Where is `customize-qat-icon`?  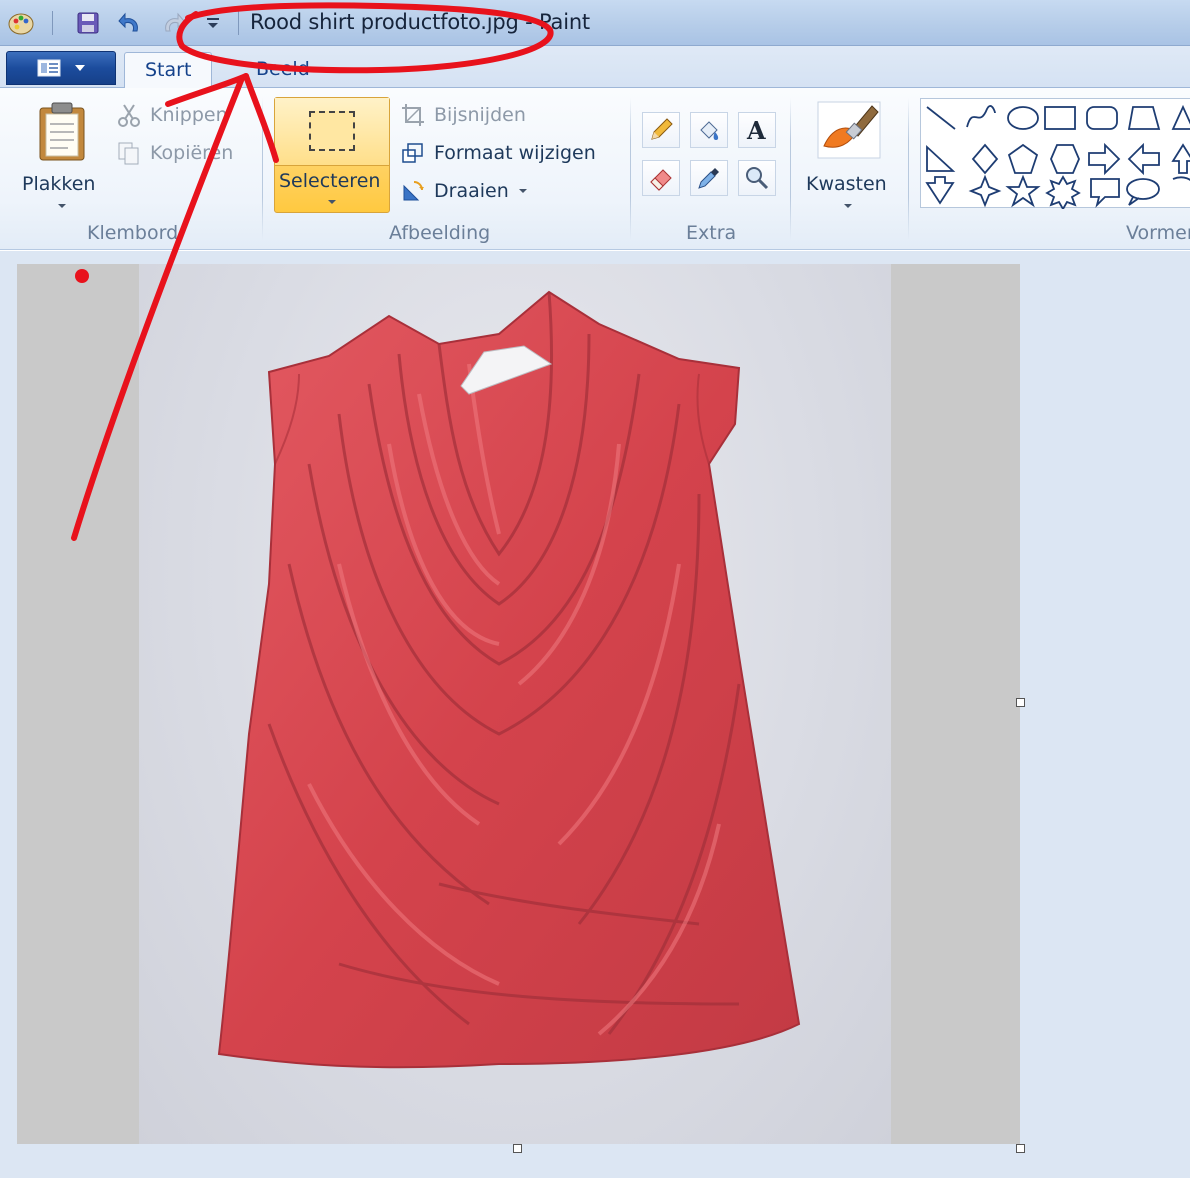 customize-qat-icon is located at coordinates (213, 23).